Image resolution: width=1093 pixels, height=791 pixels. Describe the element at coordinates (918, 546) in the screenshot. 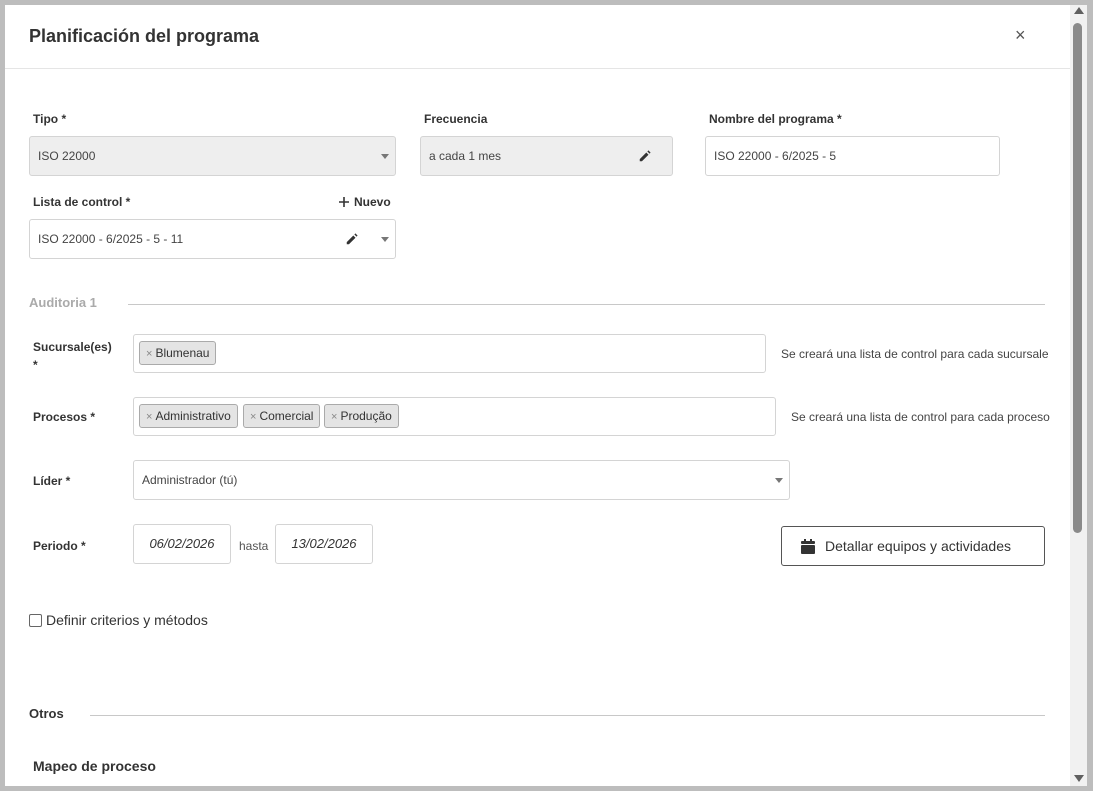

I see `detail-teams-label: Detallar equipos y actividades` at that location.